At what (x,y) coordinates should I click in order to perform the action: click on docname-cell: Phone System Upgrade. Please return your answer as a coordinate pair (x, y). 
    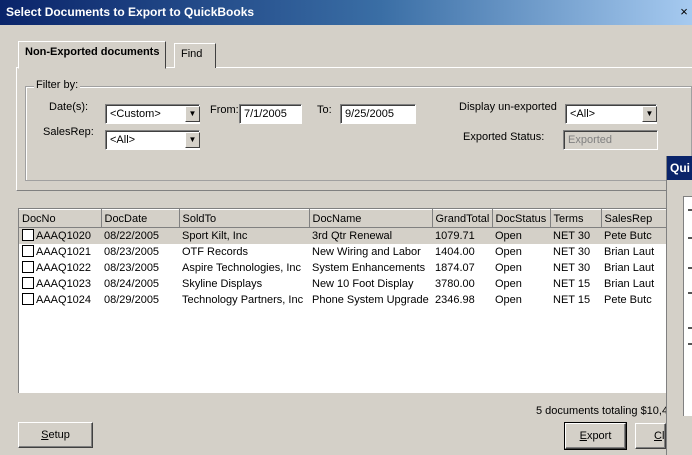
    Looking at the image, I should click on (370, 299).